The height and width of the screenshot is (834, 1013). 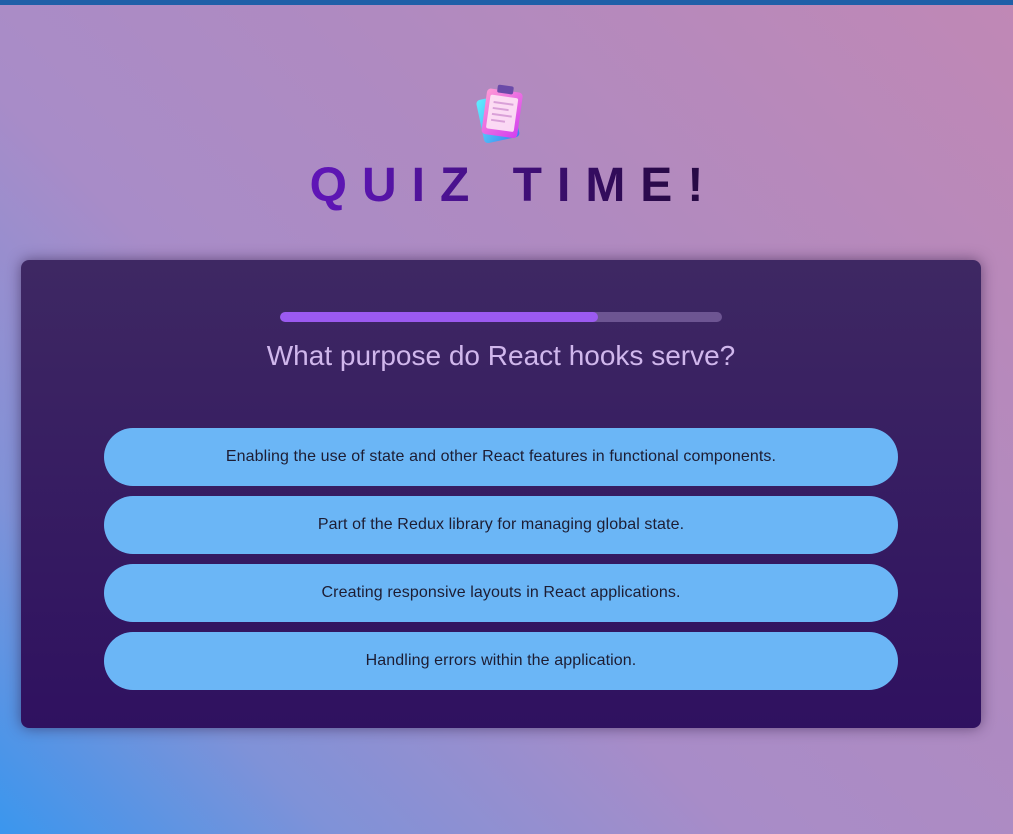 What do you see at coordinates (500, 112) in the screenshot?
I see `clipboard-icon` at bounding box center [500, 112].